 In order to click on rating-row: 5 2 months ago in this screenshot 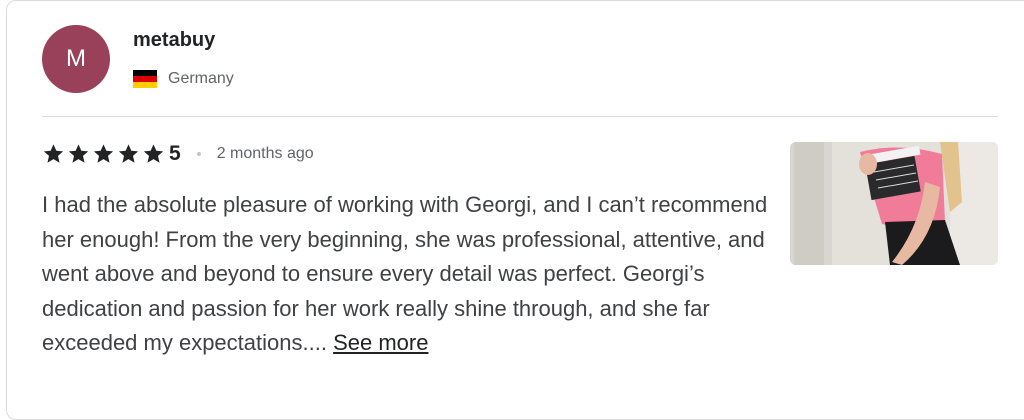, I will do `click(178, 154)`.